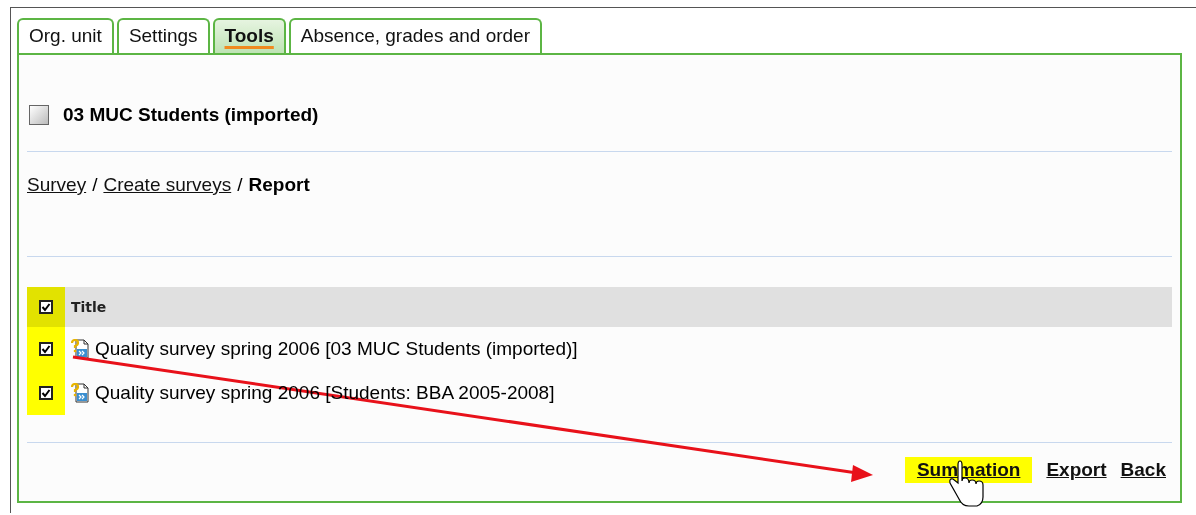  What do you see at coordinates (163, 35) in the screenshot?
I see `tab: Settings` at bounding box center [163, 35].